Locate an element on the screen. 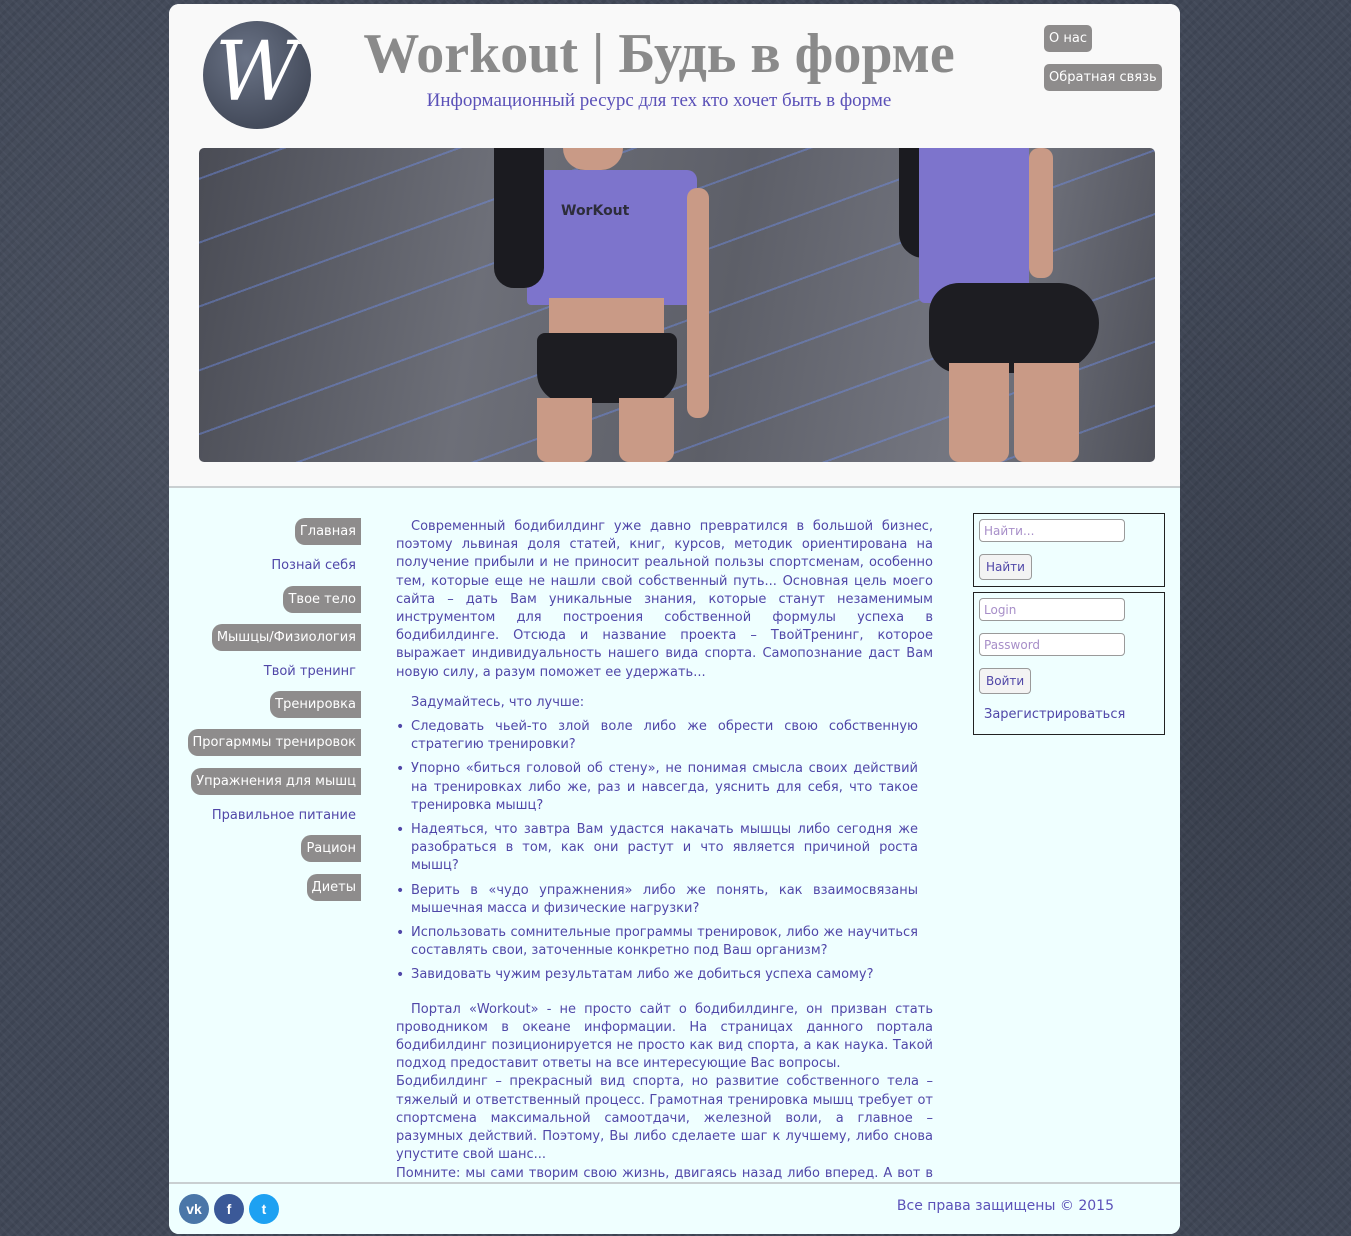 The image size is (1351, 1236). facebook-icon: f is located at coordinates (229, 1209).